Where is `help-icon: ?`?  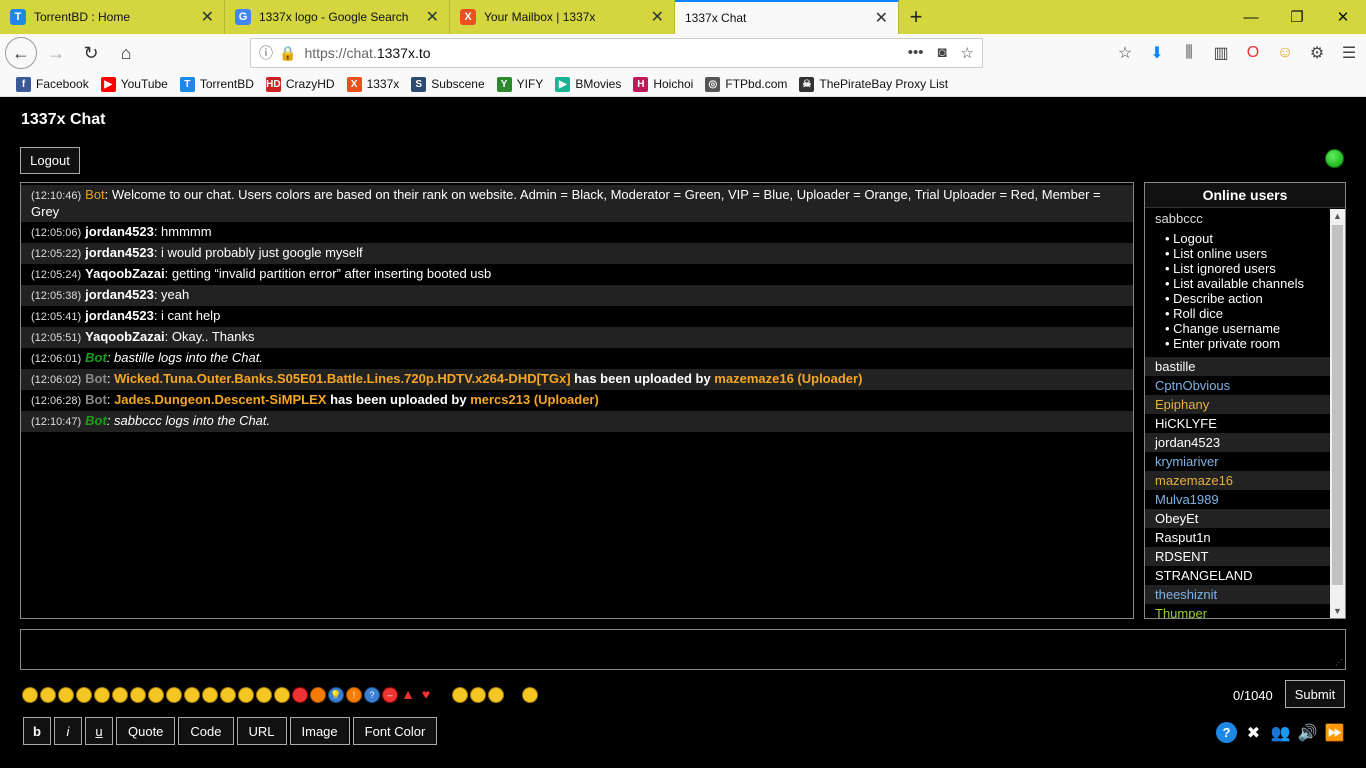
help-icon: ? is located at coordinates (1226, 732).